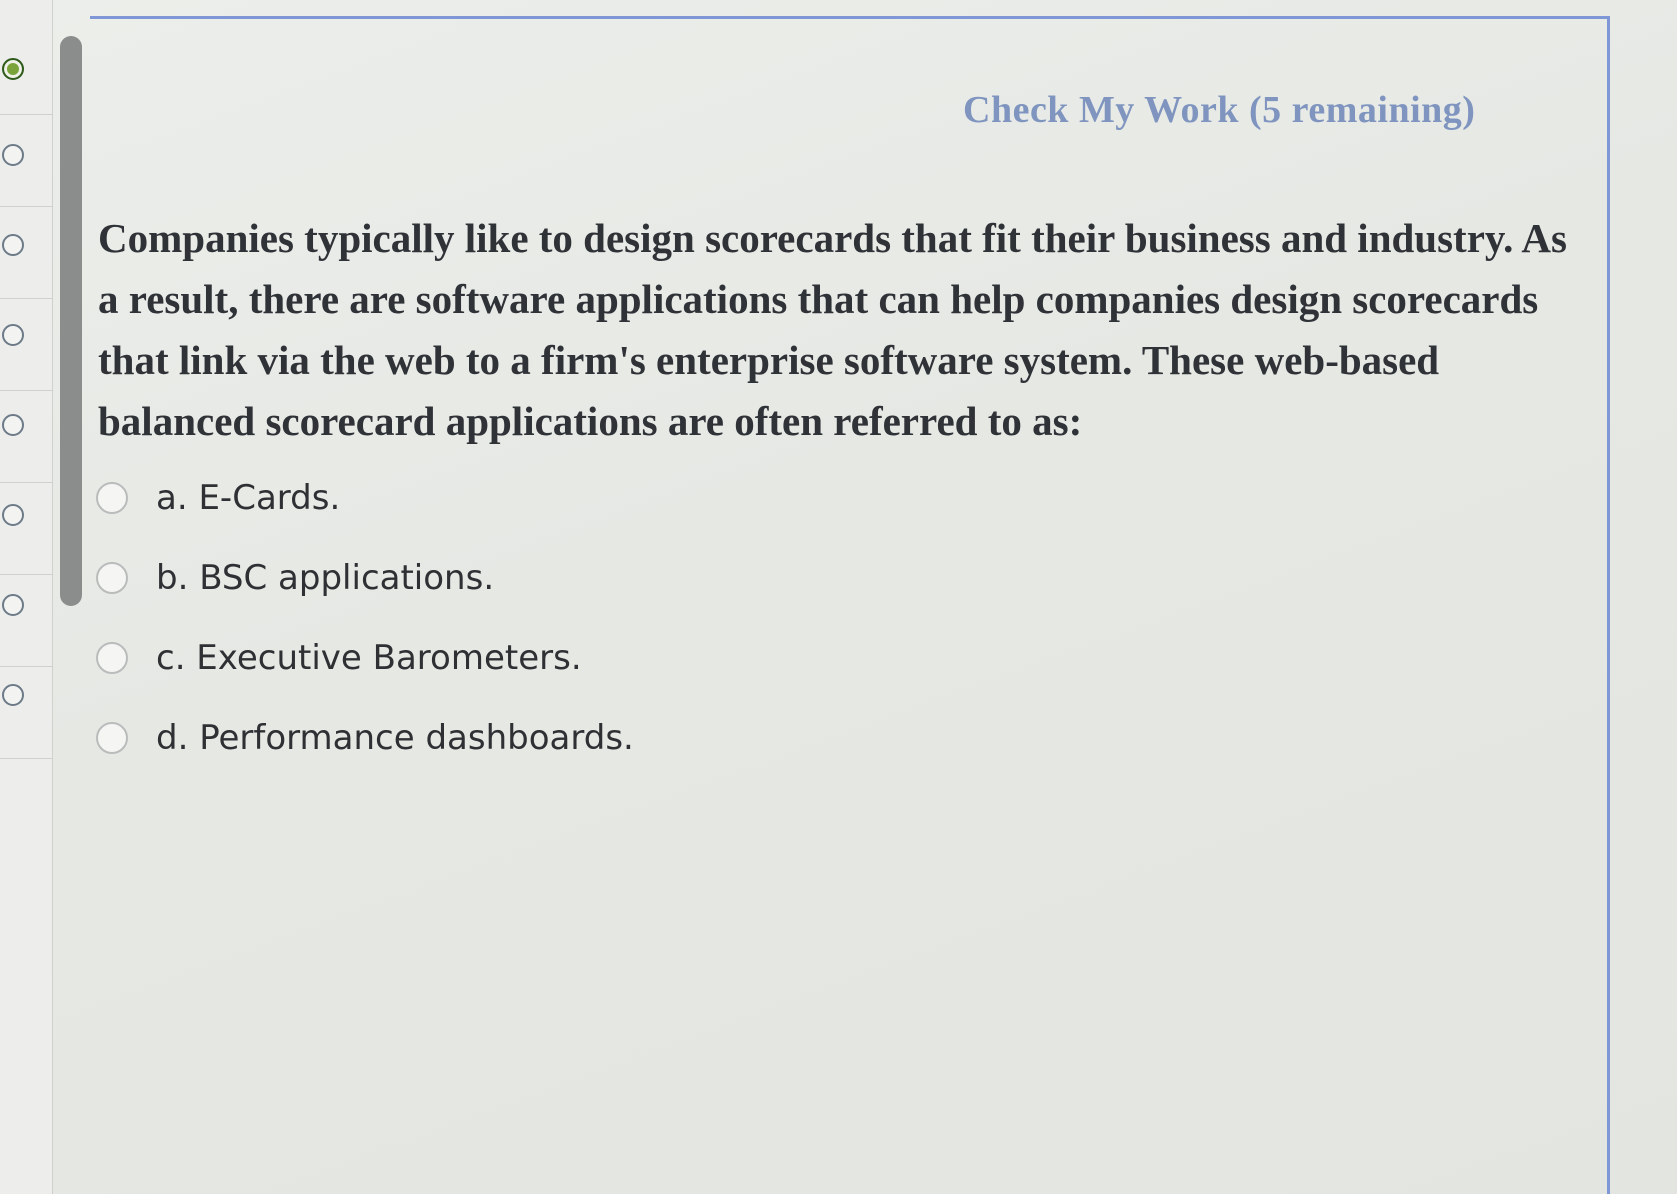 This screenshot has width=1677, height=1194. Describe the element at coordinates (13, 69) in the screenshot. I see `completed-status-icon` at that location.